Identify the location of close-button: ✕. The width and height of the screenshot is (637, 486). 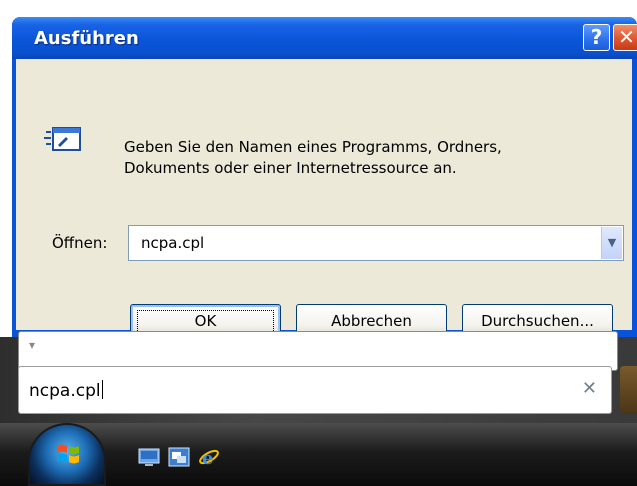
(625, 37).